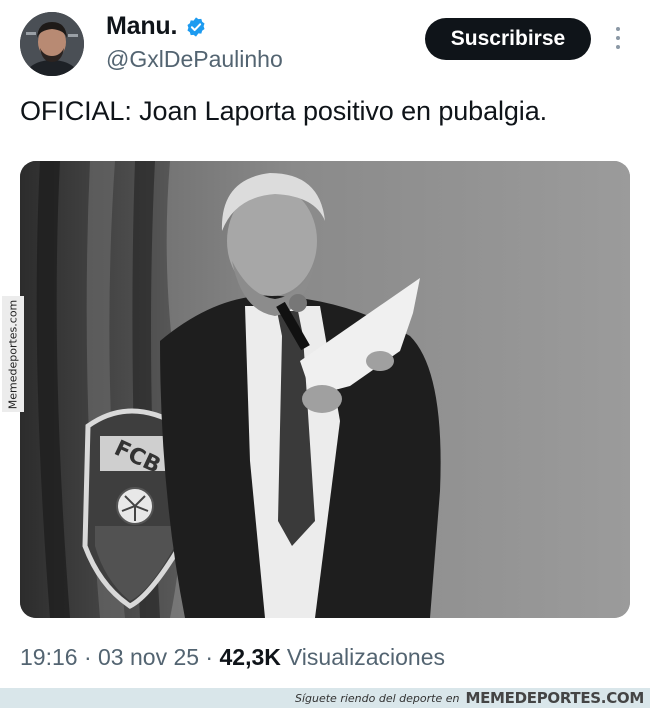 Image resolution: width=650 pixels, height=708 pixels. What do you see at coordinates (554, 698) in the screenshot?
I see `footer-brand: MEMEDEPORTES.COM` at bounding box center [554, 698].